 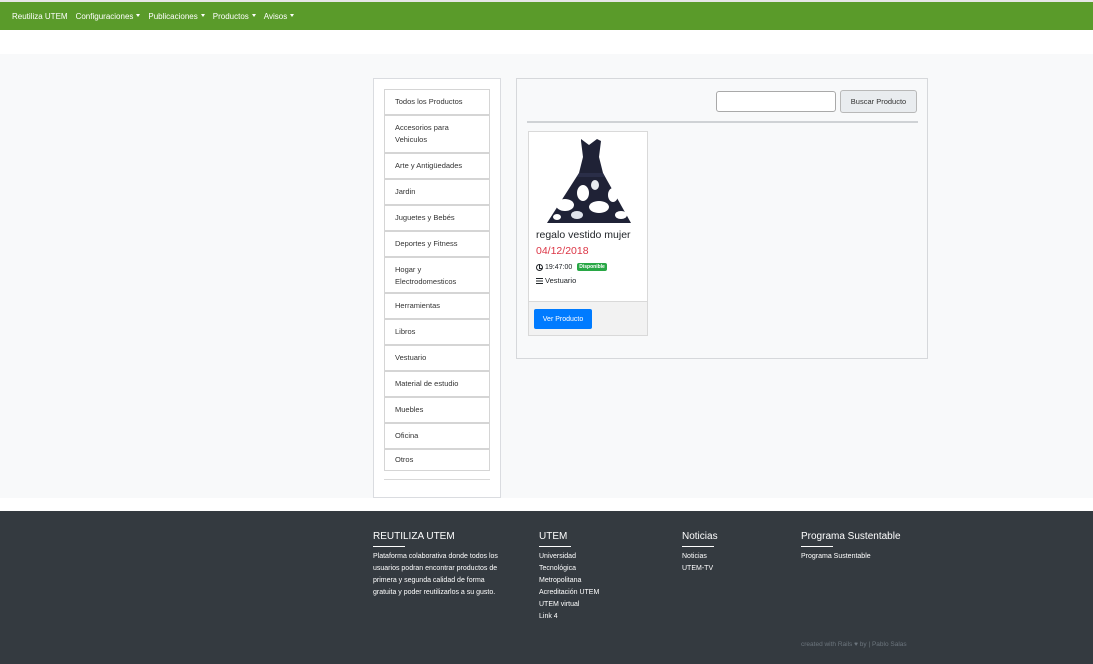 I want to click on footer-link: UTEM virtual, so click(x=569, y=605).